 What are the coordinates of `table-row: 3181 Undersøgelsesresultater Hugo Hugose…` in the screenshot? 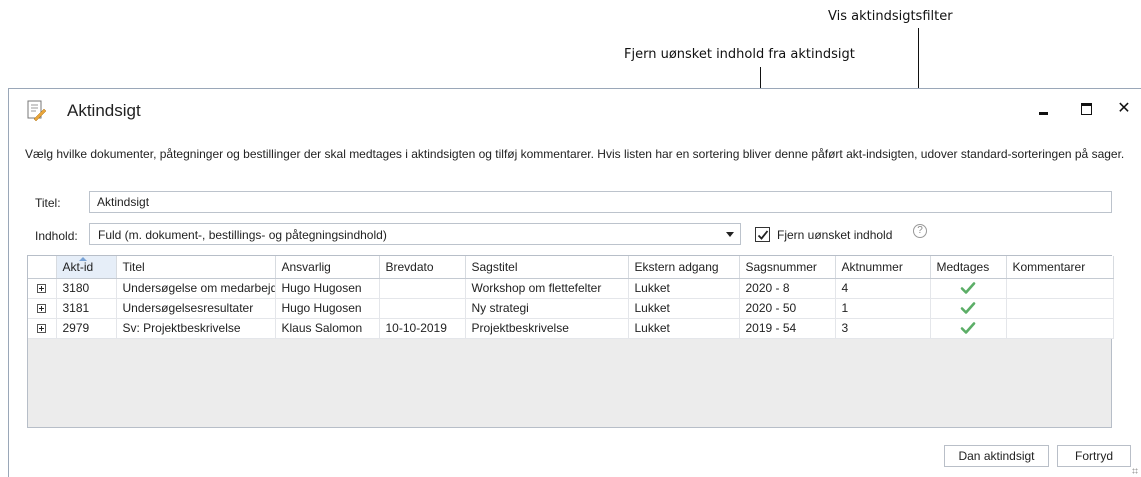 It's located at (571, 308).